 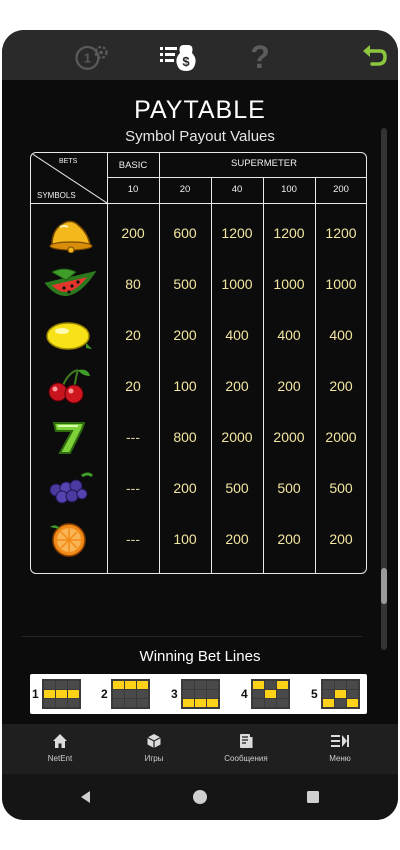 I want to click on bet-line-4: 4, so click(x=265, y=694).